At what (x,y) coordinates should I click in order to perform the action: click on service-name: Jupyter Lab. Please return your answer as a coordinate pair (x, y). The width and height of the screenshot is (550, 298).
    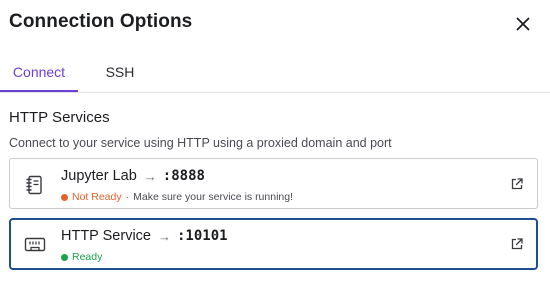
    Looking at the image, I should click on (99, 176).